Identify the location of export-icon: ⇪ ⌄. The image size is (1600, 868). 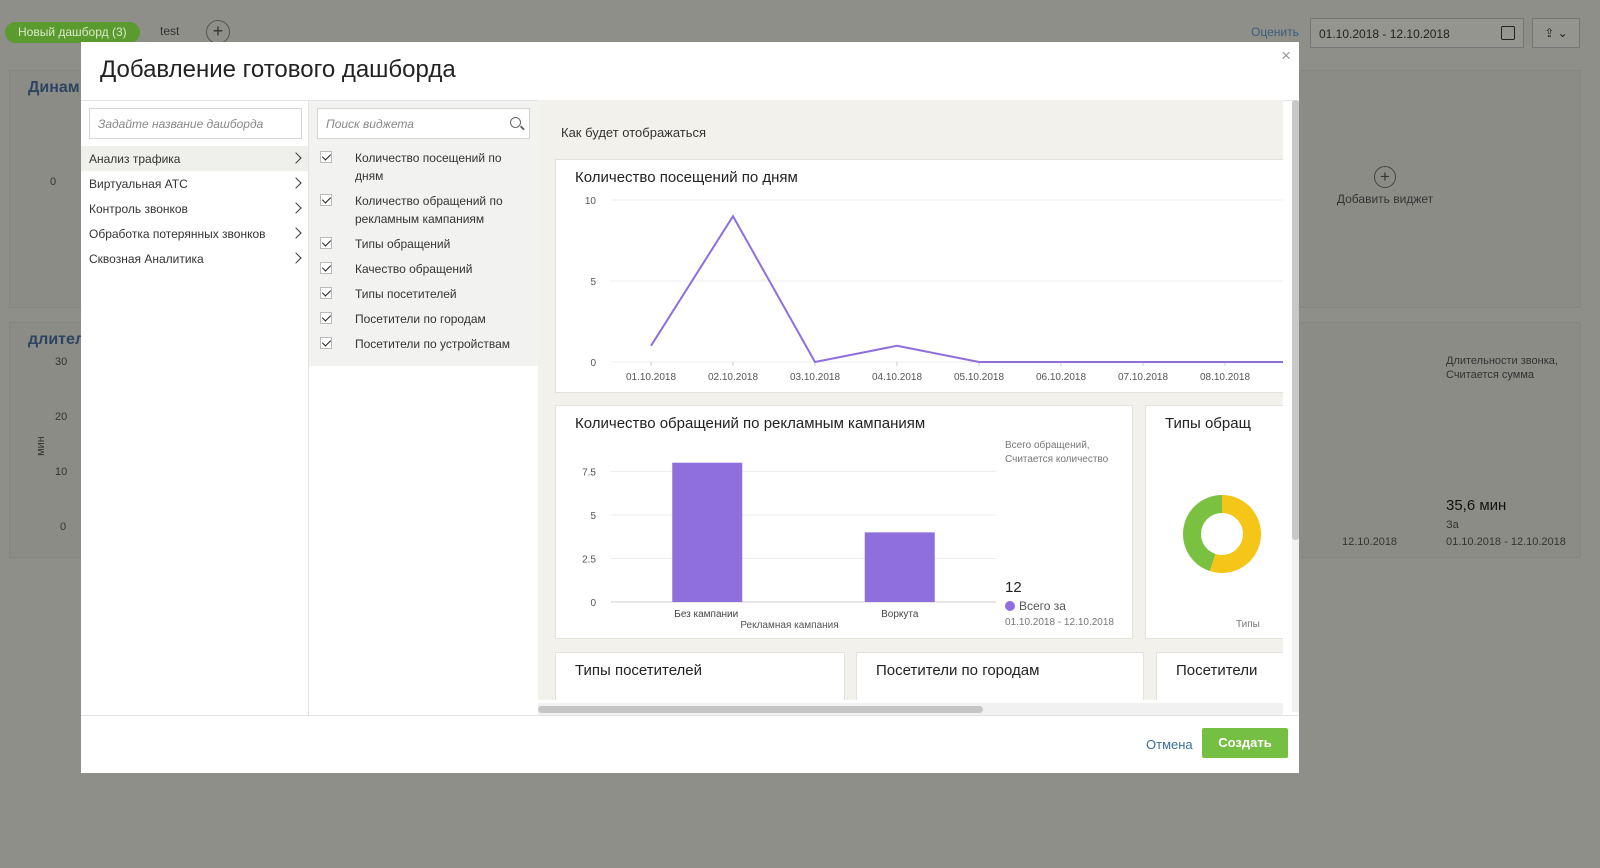
(1556, 33).